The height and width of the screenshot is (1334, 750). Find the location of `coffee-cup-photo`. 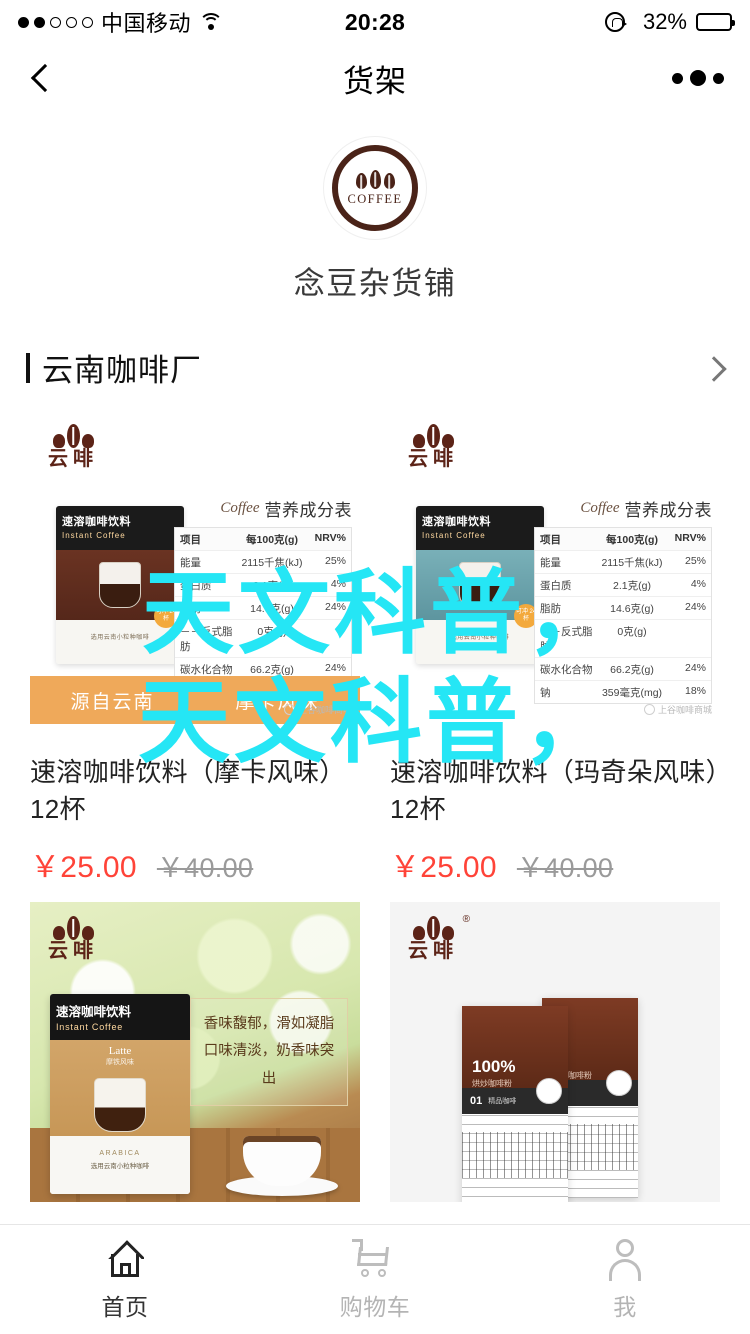

coffee-cup-photo is located at coordinates (282, 1163).